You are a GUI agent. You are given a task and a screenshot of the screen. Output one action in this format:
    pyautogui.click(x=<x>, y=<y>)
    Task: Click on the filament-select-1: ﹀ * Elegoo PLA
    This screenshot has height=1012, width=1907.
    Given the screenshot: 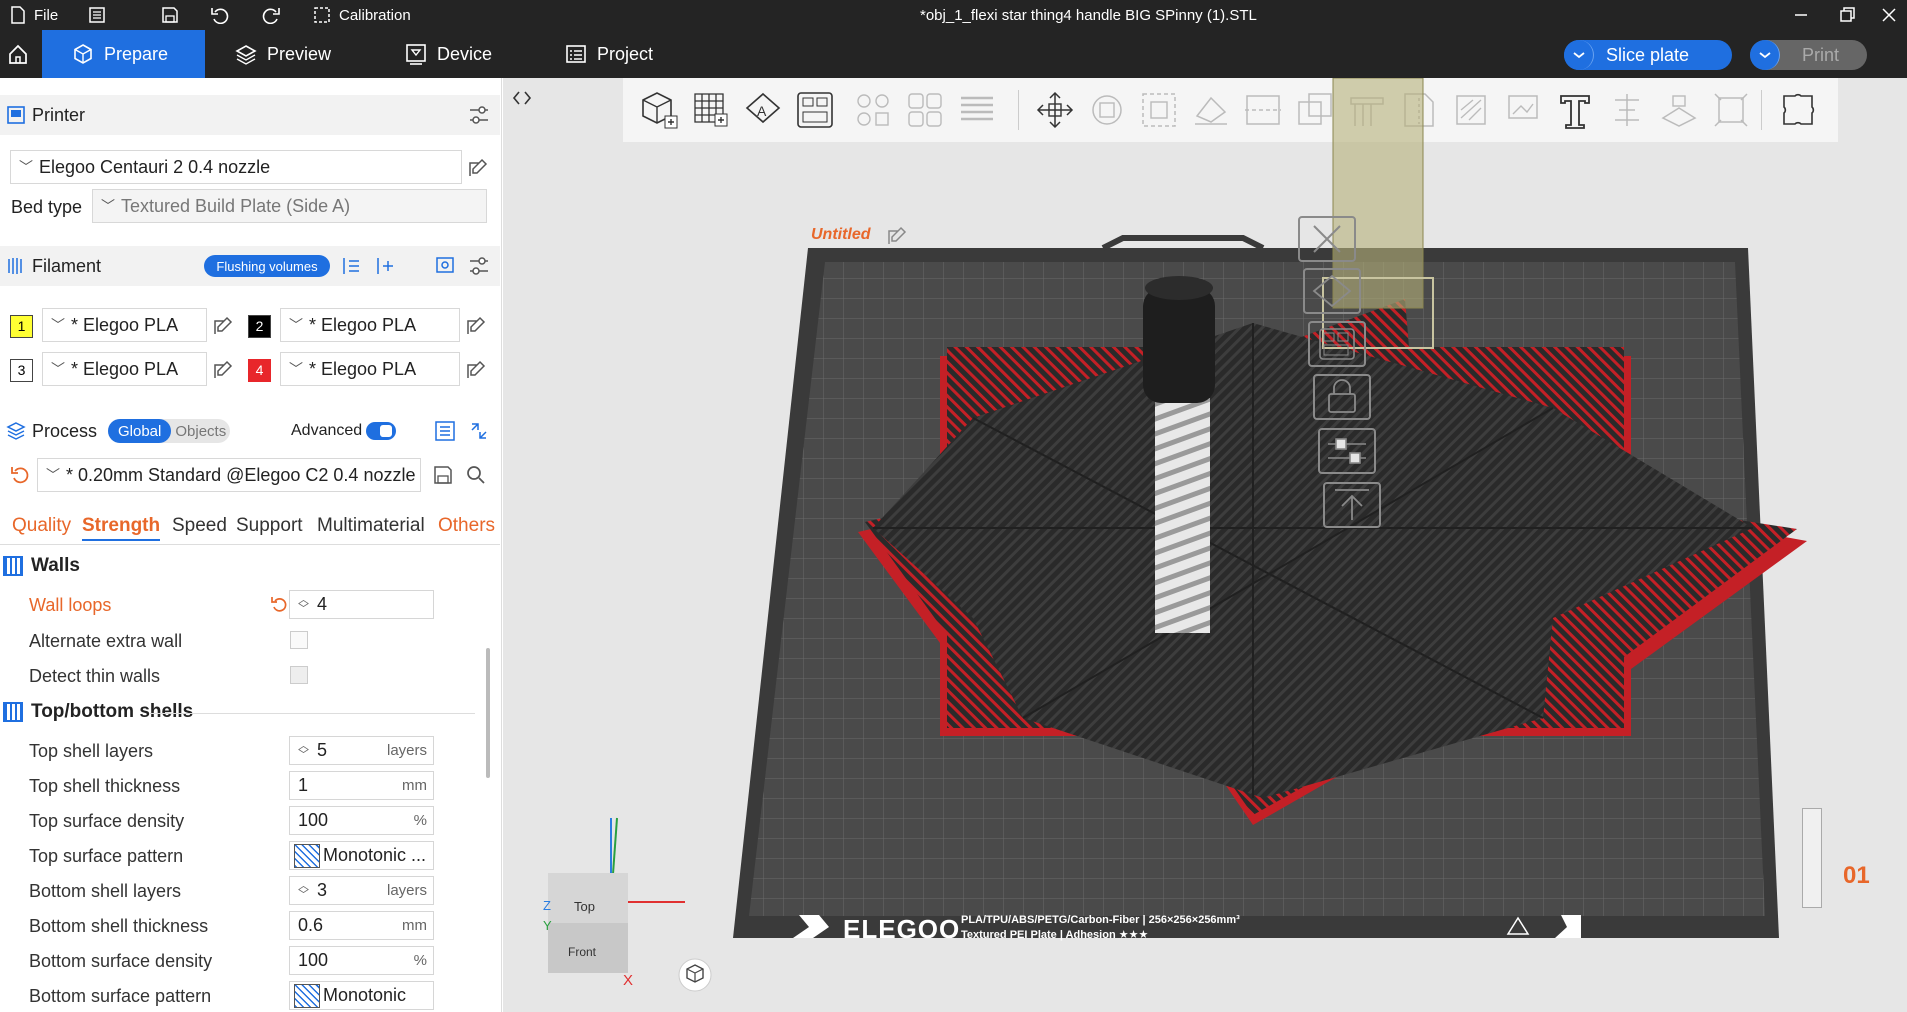 What is the action you would take?
    pyautogui.click(x=124, y=325)
    